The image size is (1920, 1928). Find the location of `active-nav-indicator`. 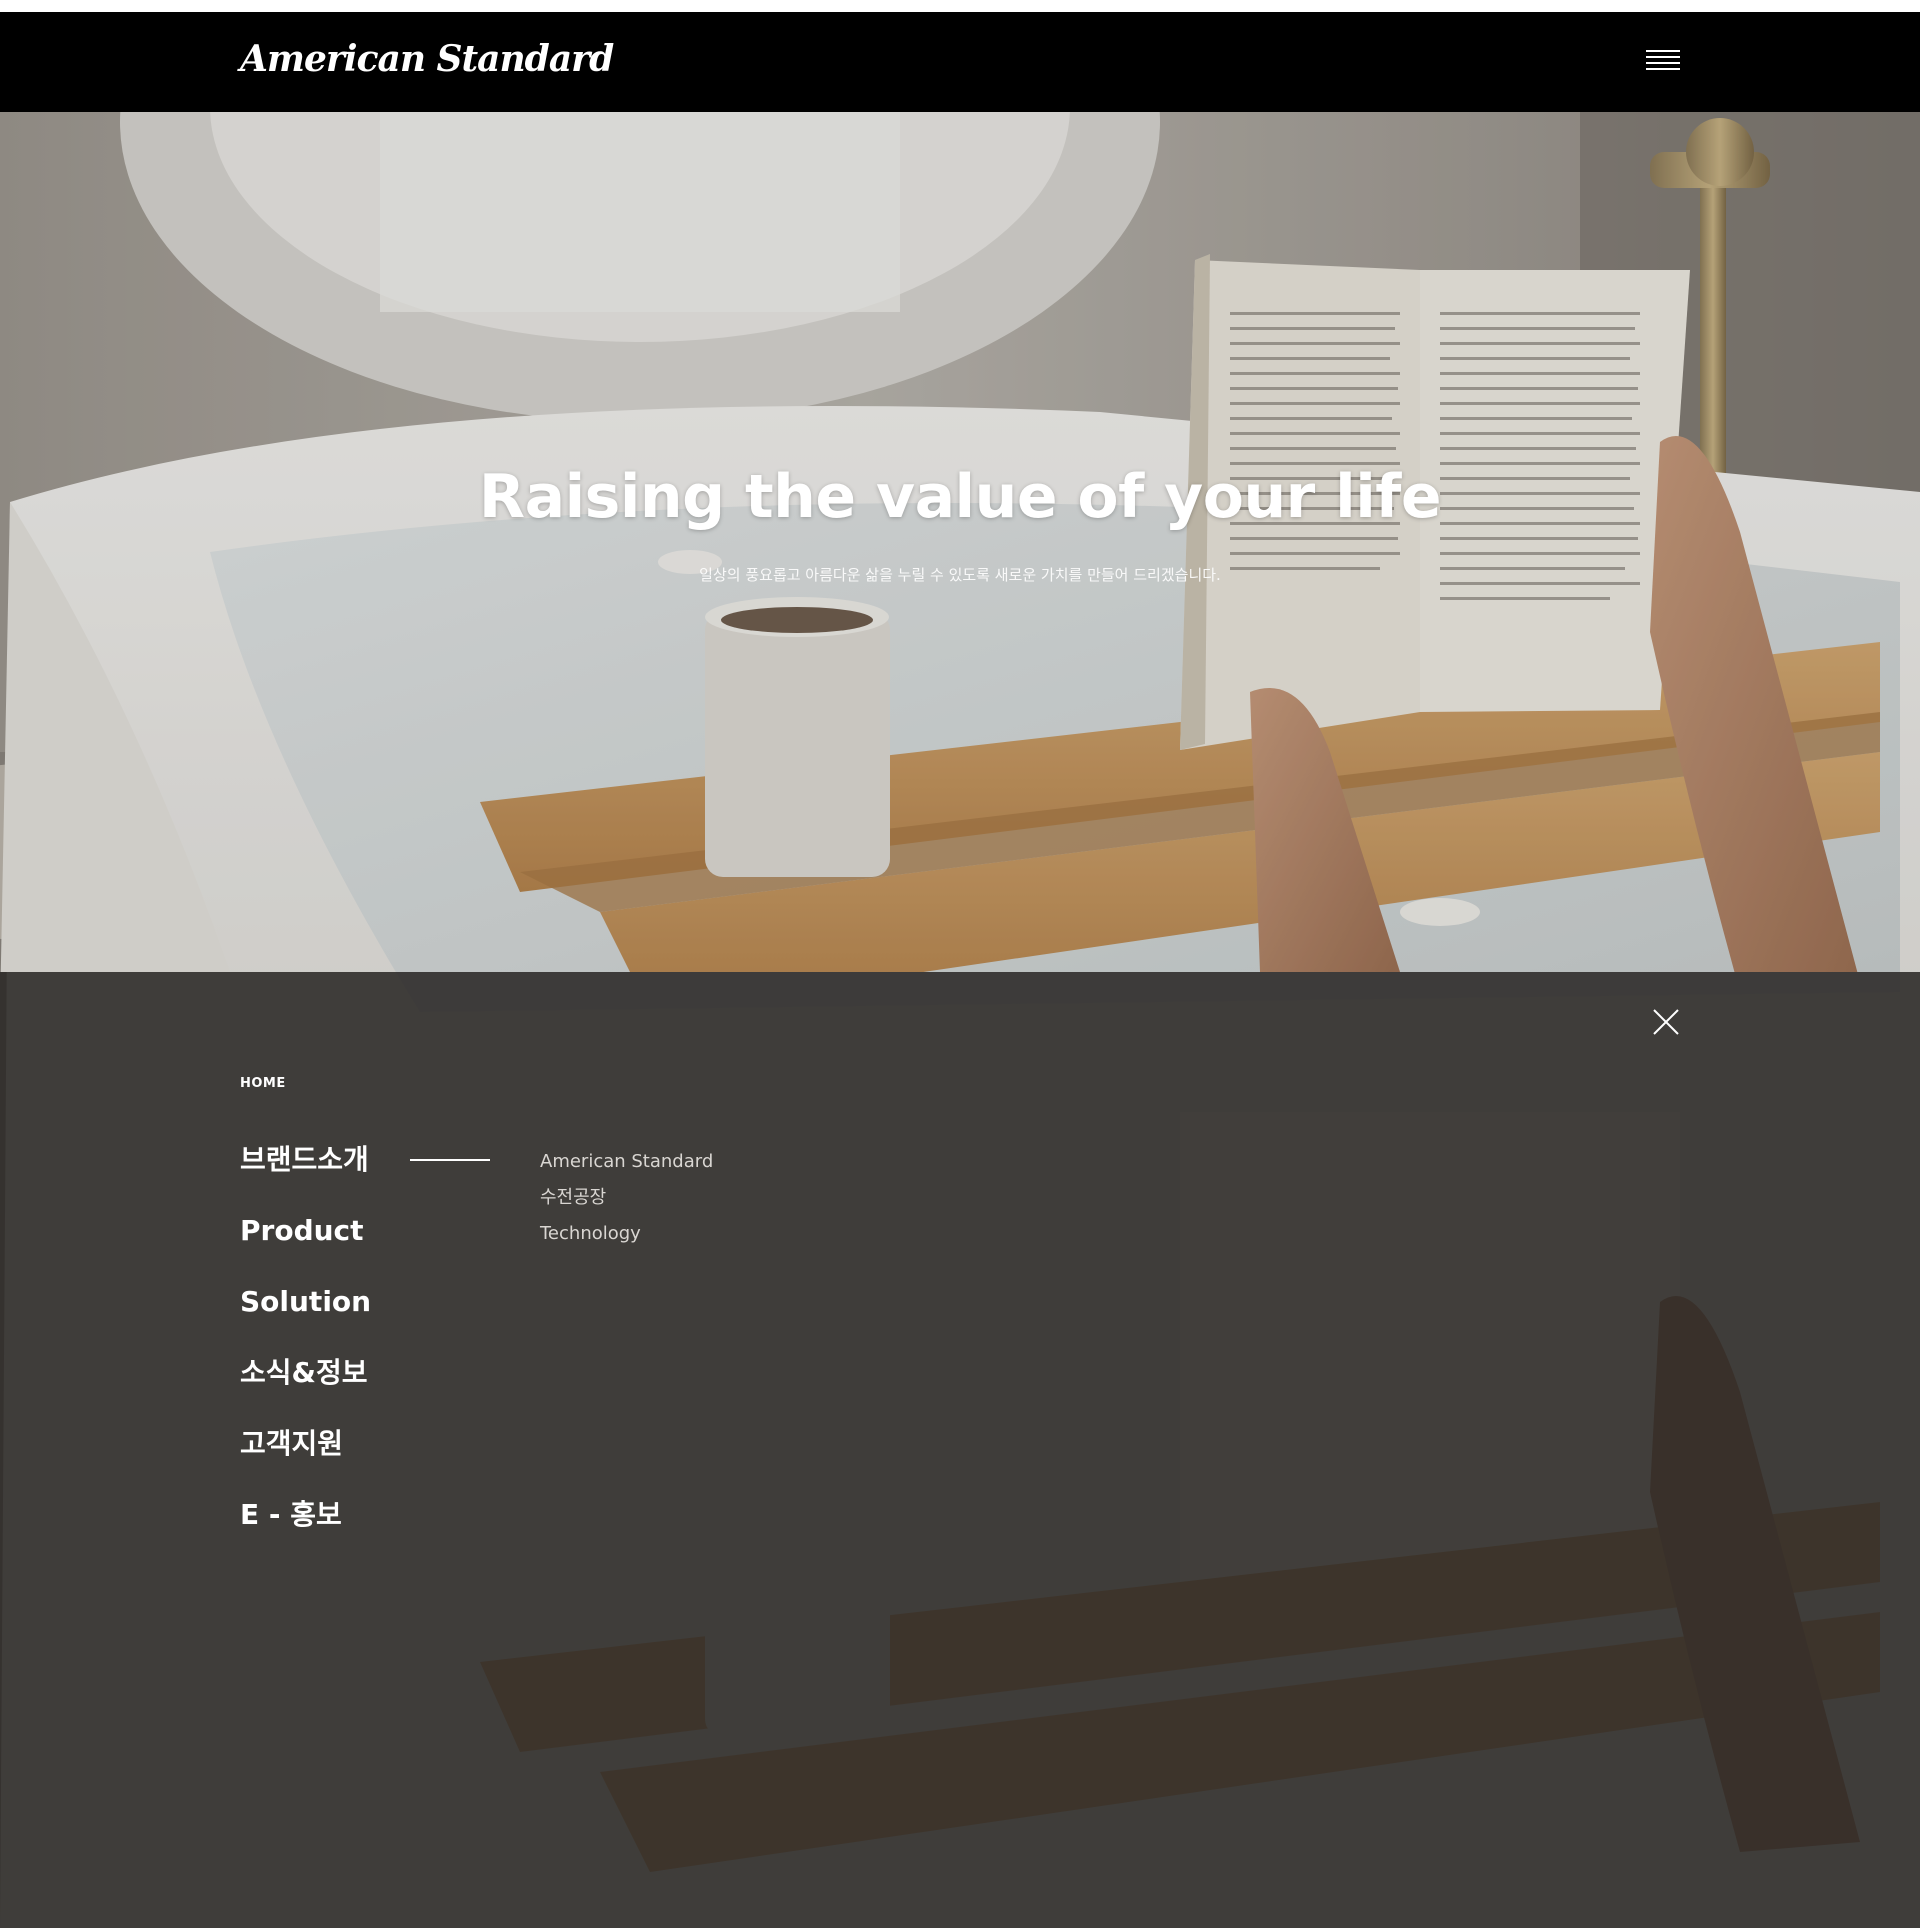

active-nav-indicator is located at coordinates (450, 1160).